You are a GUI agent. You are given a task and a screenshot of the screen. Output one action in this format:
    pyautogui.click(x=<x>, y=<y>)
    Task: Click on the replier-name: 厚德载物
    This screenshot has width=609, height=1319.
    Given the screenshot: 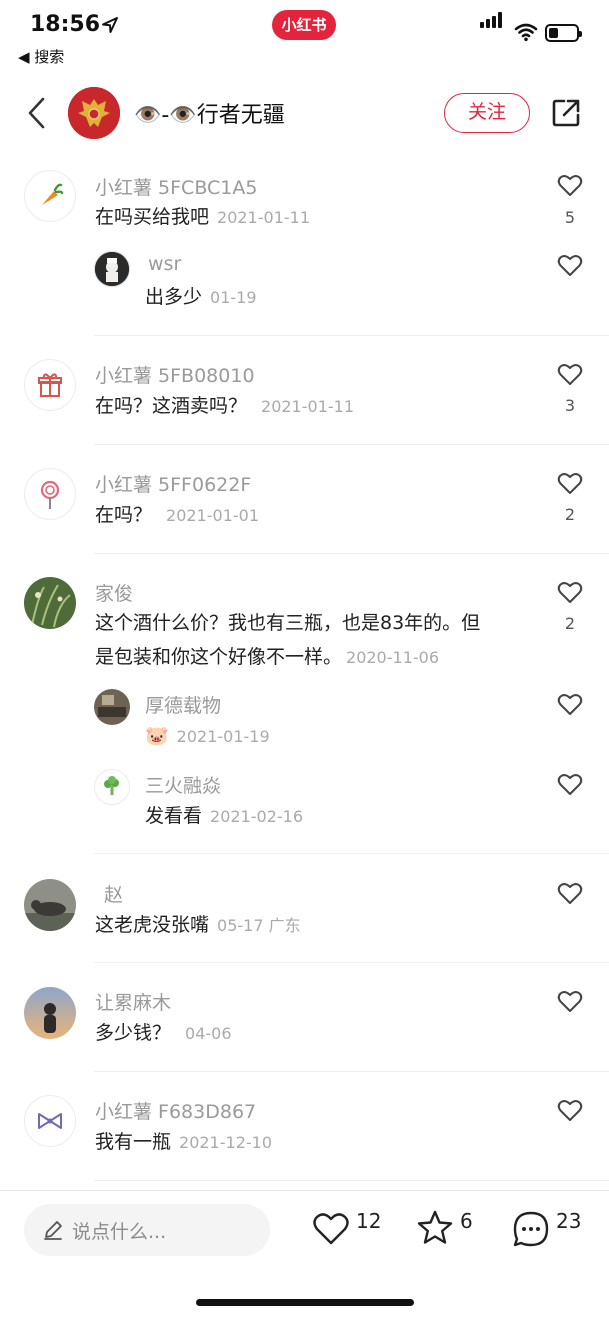 What is the action you would take?
    pyautogui.click(x=183, y=704)
    